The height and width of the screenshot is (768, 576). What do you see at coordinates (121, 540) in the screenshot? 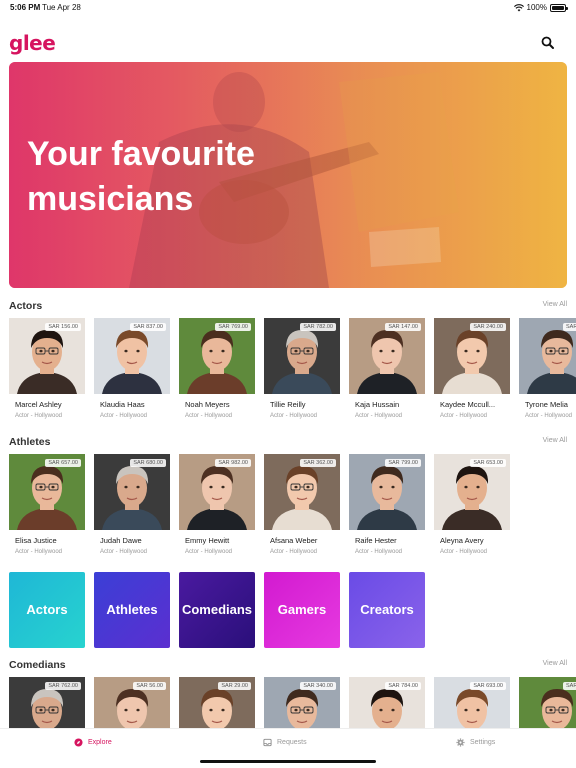
I see `person-name: Judah Dawe` at bounding box center [121, 540].